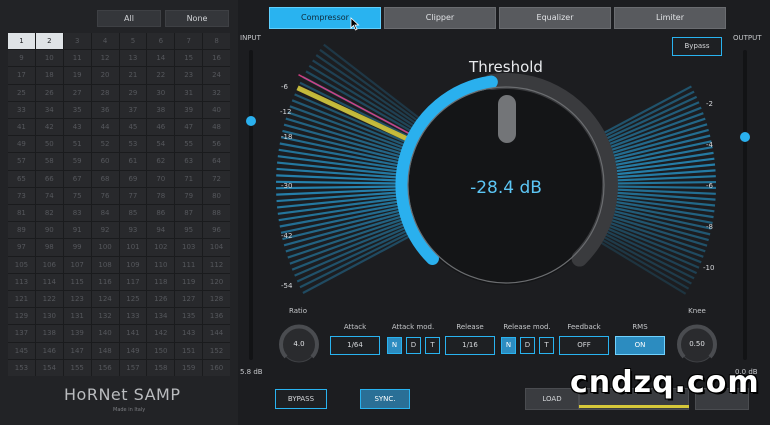 The width and height of the screenshot is (770, 425). What do you see at coordinates (640, 327) in the screenshot?
I see `rms-label: RMS` at bounding box center [640, 327].